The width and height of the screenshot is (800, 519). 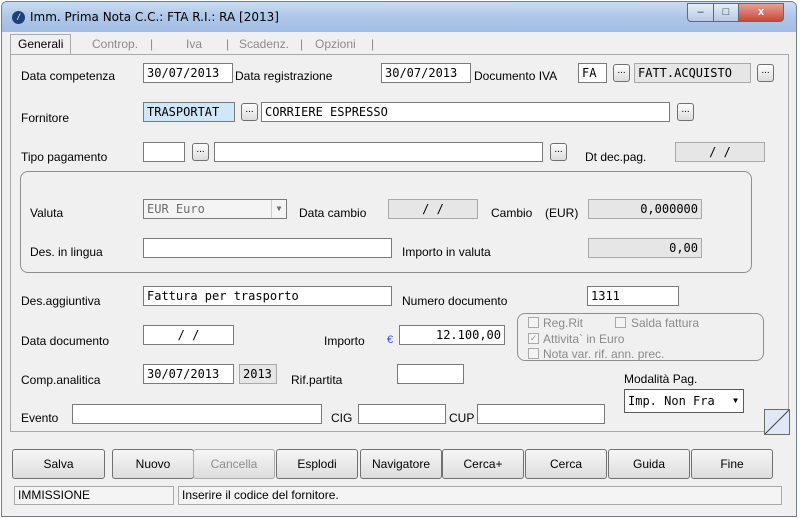 I want to click on comp-analitica-label: Comp.analitica, so click(x=61, y=380).